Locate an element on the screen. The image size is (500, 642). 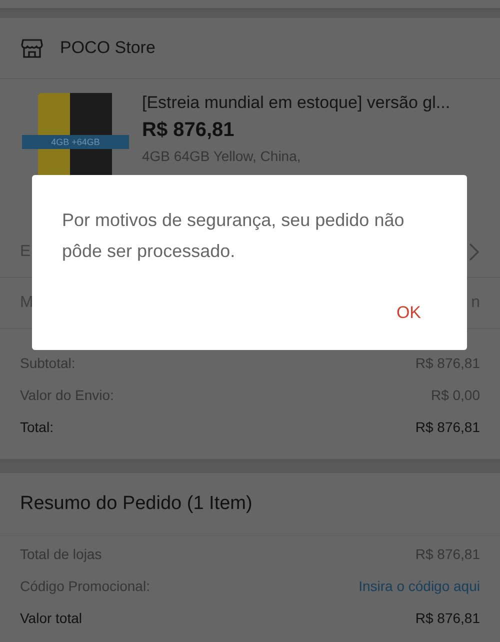
store-name: POCO Store is located at coordinates (108, 48).